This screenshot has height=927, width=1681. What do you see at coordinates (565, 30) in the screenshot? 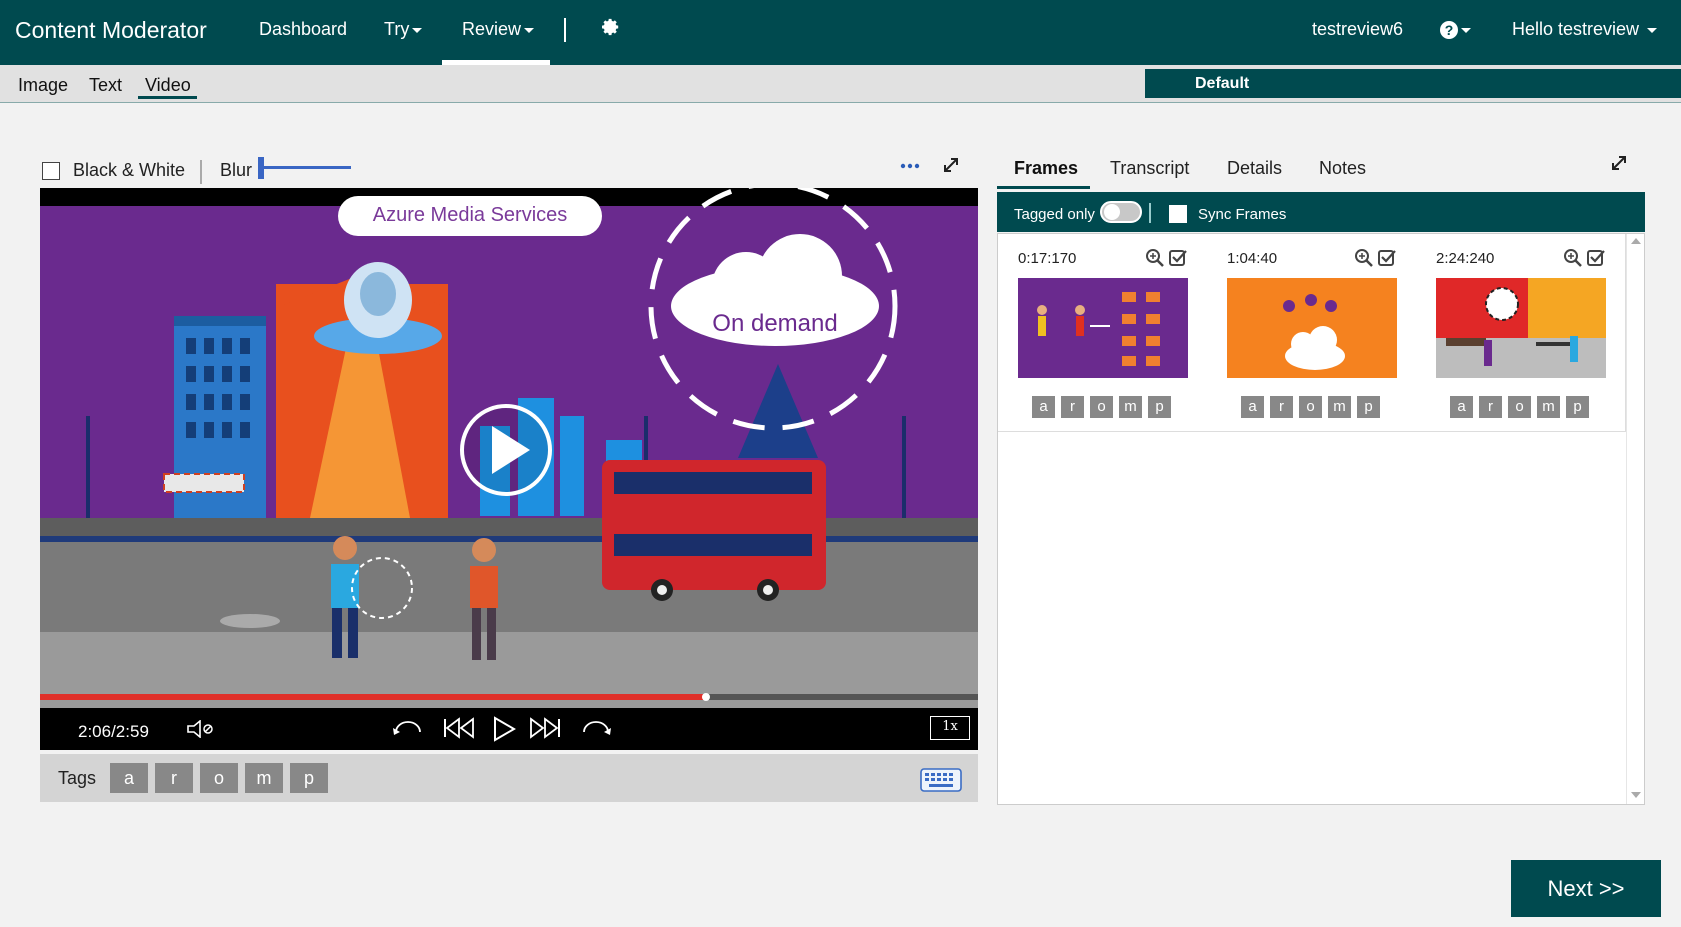
I see `nav-divider` at bounding box center [565, 30].